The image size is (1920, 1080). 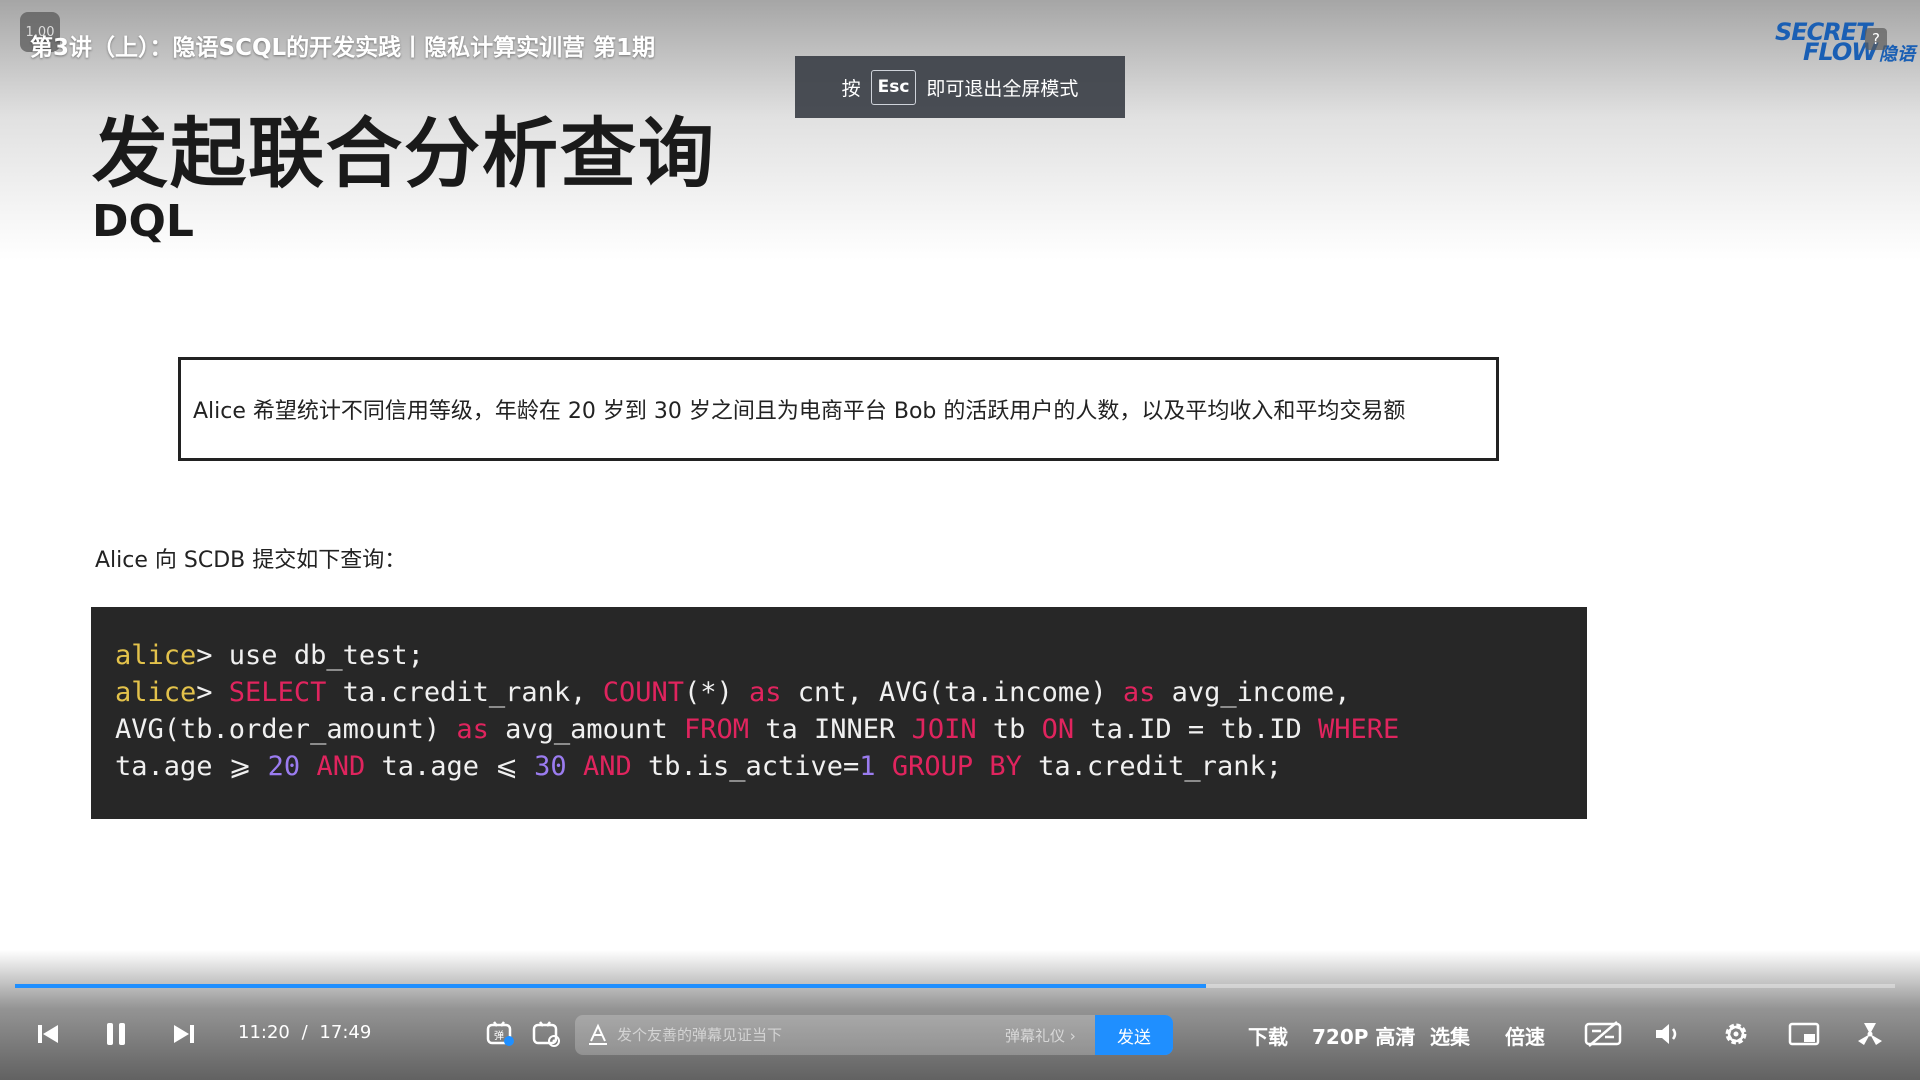 I want to click on exit-fullscreen-toast: 按 Esc 即可退出全屏模式, so click(x=960, y=87).